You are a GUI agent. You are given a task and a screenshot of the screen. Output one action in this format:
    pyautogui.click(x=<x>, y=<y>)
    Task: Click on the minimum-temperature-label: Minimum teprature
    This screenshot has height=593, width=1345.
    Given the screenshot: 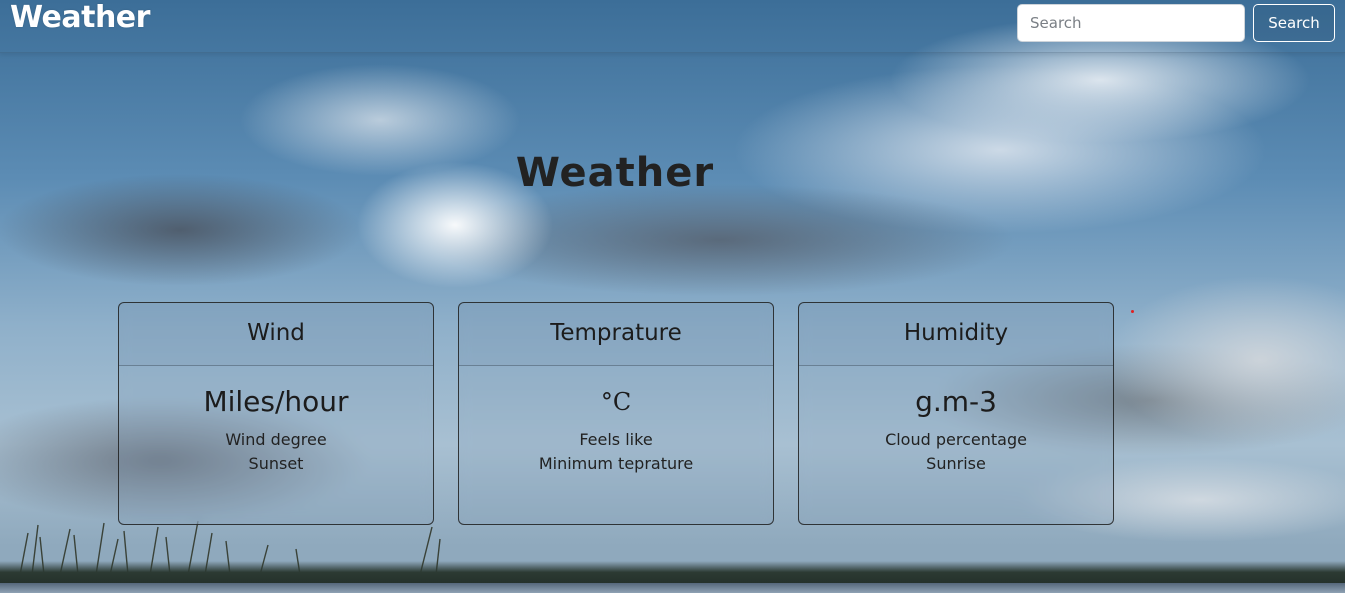 What is the action you would take?
    pyautogui.click(x=616, y=463)
    